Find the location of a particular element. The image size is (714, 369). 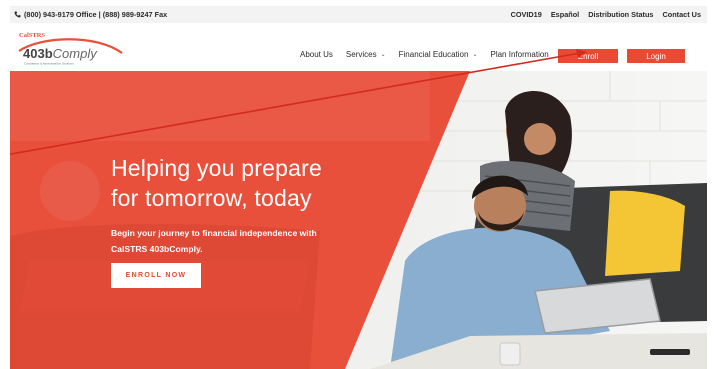

nav-about-us: About Us is located at coordinates (316, 54).